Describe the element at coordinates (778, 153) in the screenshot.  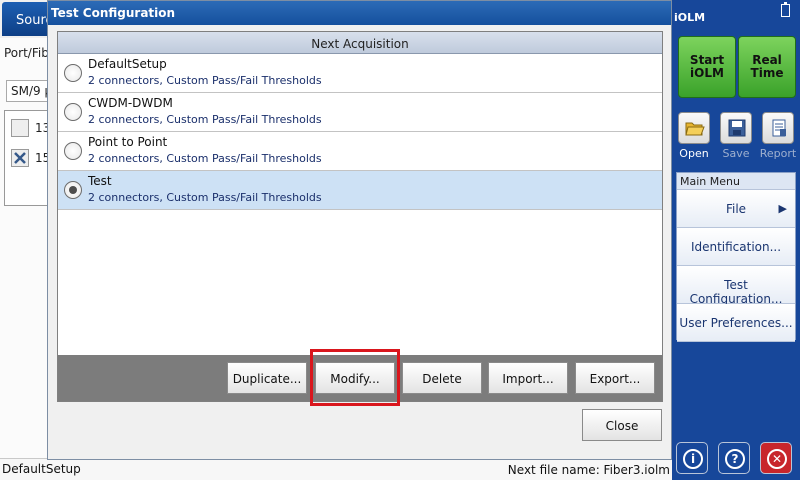
I see `report-label: Report` at that location.